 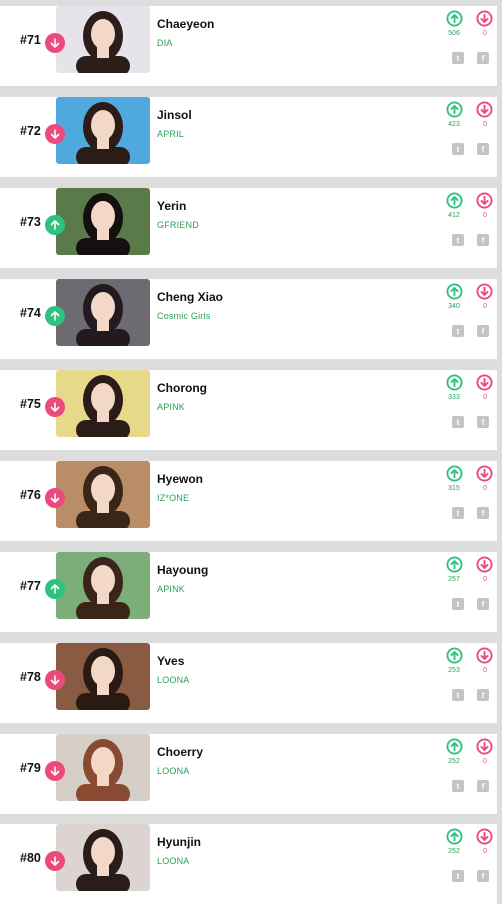 What do you see at coordinates (248, 319) in the screenshot?
I see `ranking-row: #74 Cheng Xiao Cosmic Girls 340 0 t f` at bounding box center [248, 319].